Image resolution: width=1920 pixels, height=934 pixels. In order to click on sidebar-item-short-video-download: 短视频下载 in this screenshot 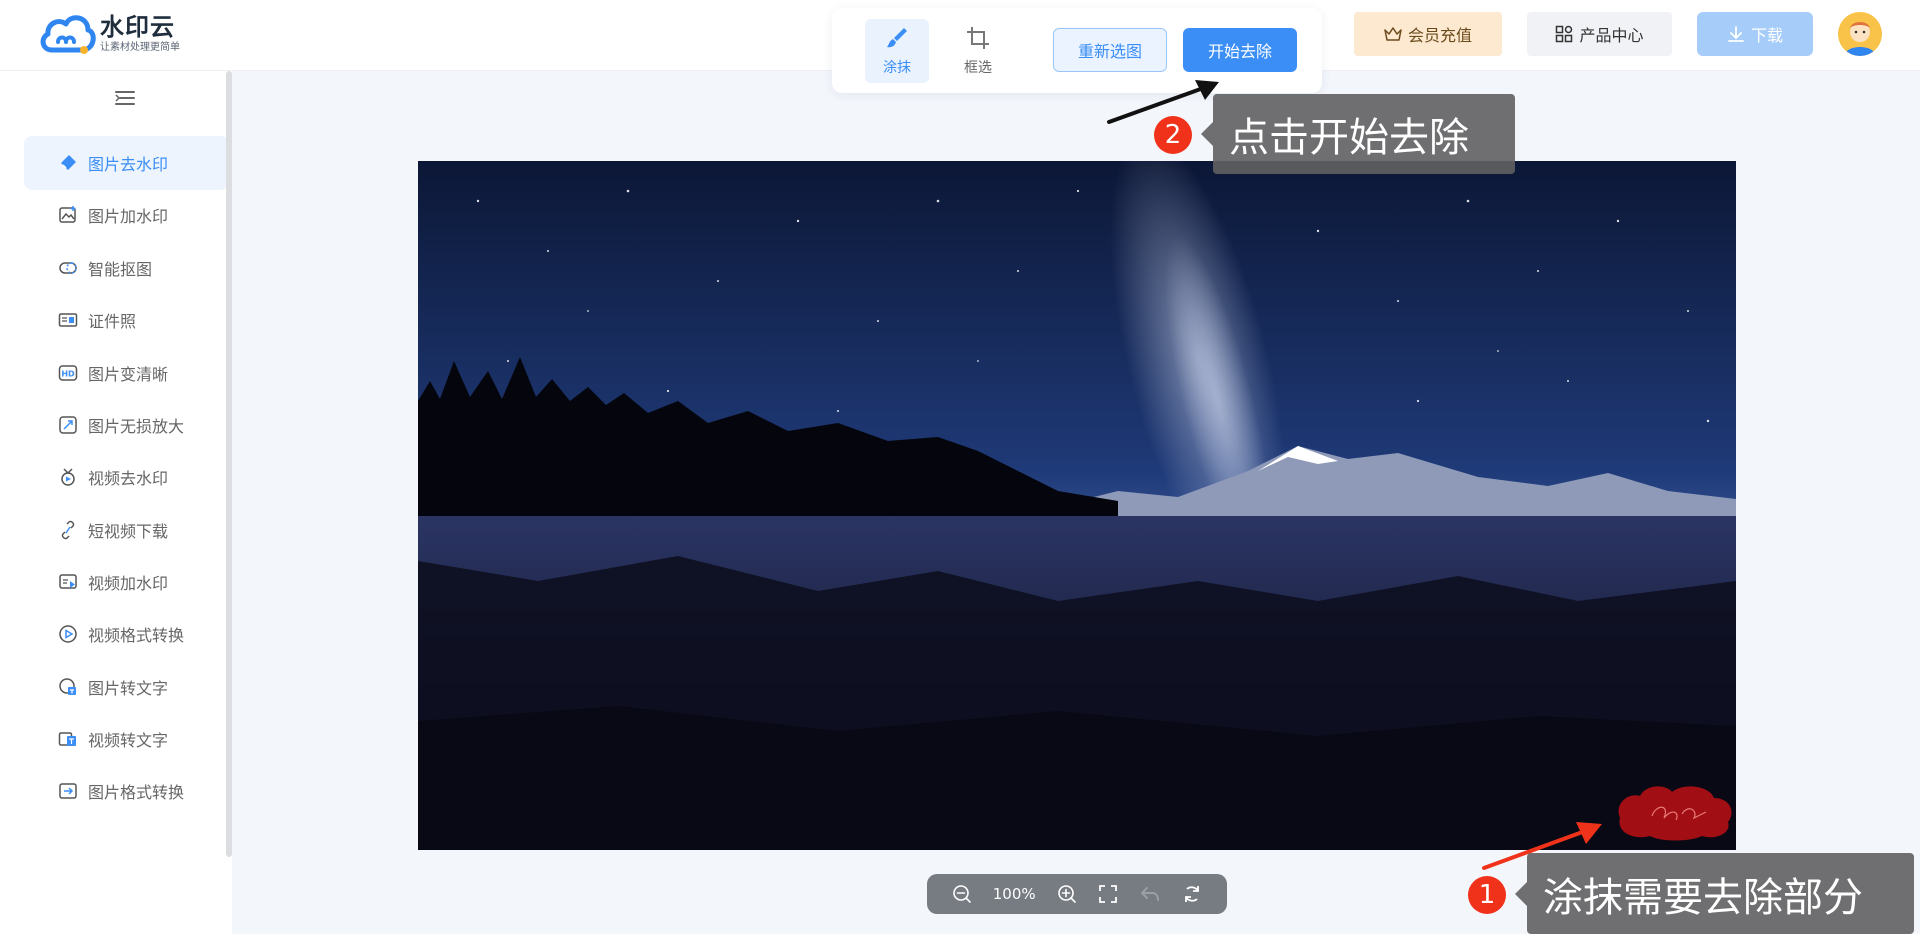, I will do `click(126, 530)`.